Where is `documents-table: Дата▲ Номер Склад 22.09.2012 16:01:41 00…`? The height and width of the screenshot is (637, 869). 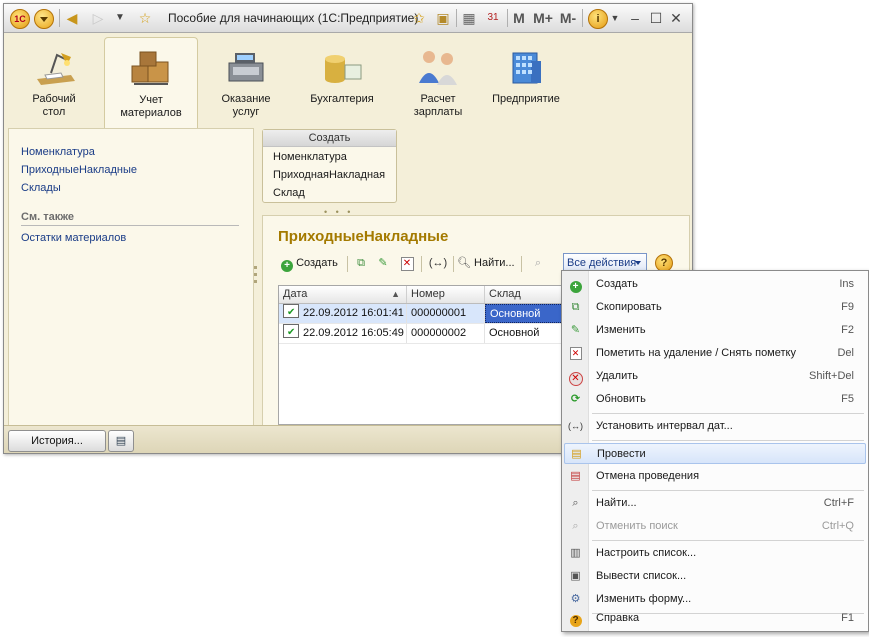
documents-table: Дата▲ Номер Склад 22.09.2012 16:01:41 00… is located at coordinates (429, 355).